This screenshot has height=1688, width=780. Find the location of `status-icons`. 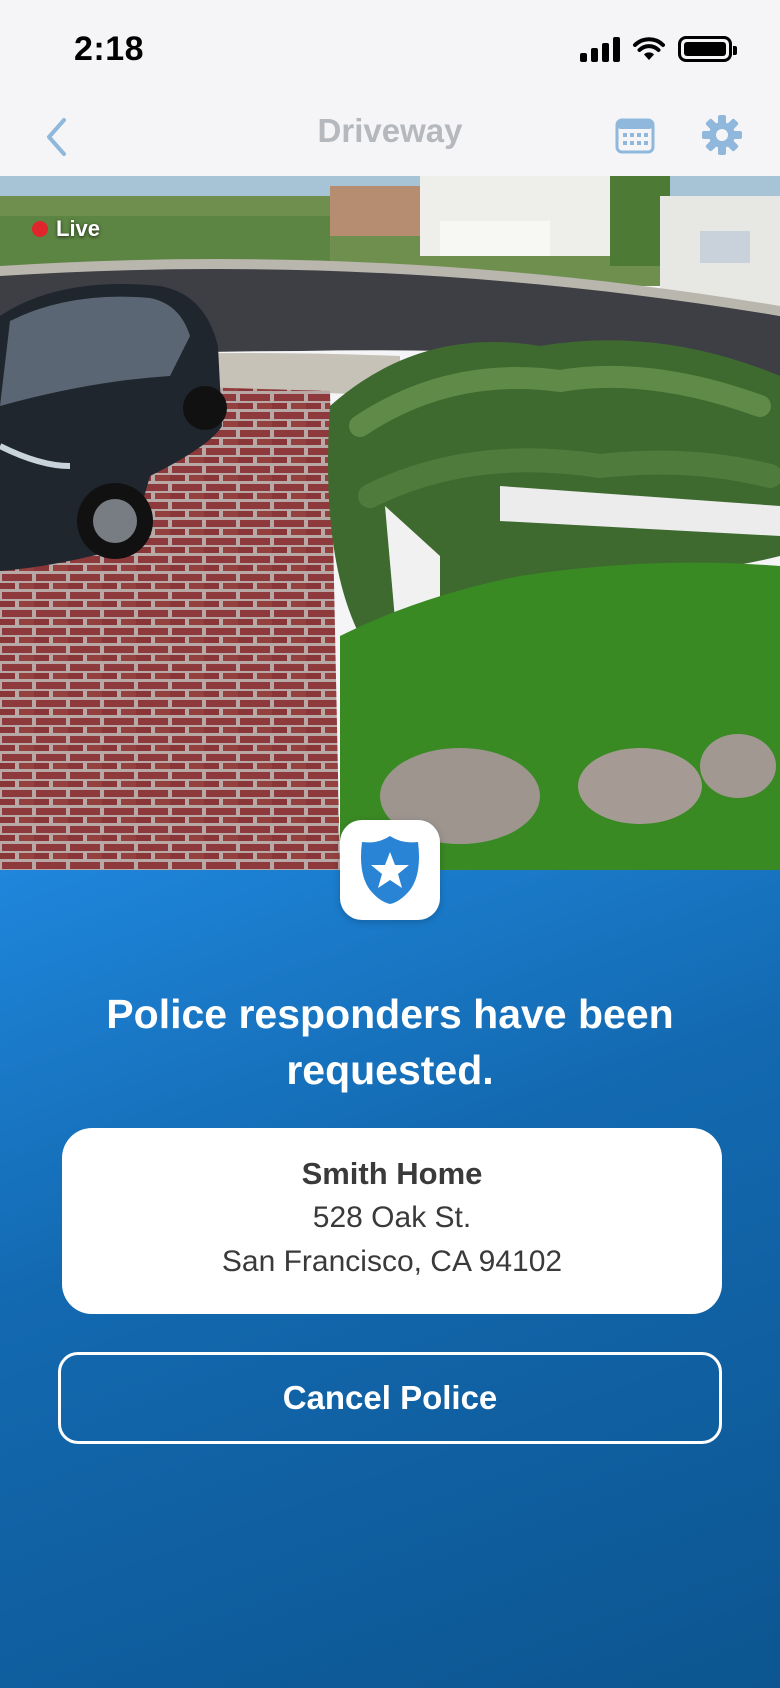

status-icons is located at coordinates (658, 49).